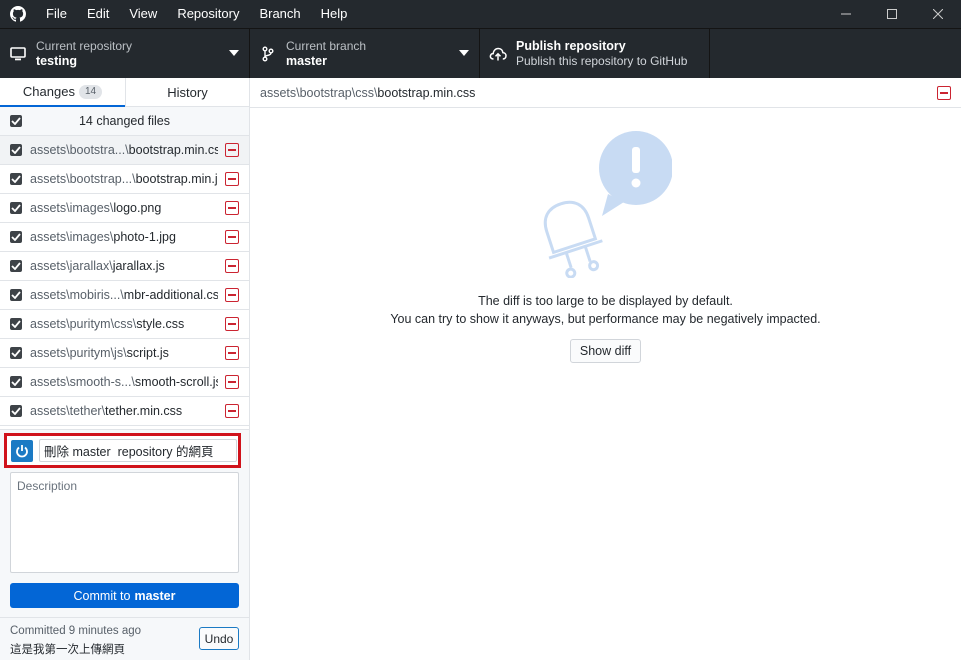 The image size is (961, 660). I want to click on changed-files-header: 14 changed files, so click(124, 121).